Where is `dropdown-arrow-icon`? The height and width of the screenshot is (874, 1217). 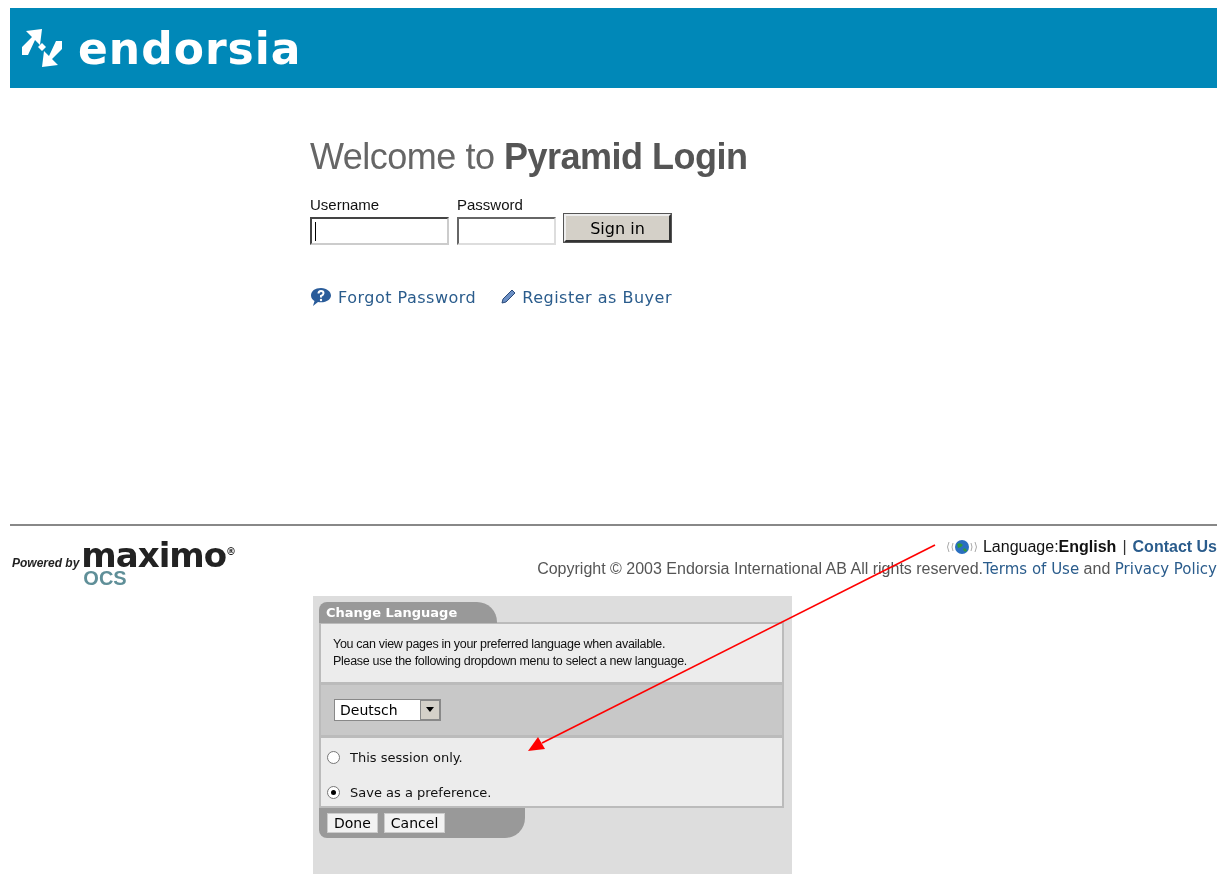
dropdown-arrow-icon is located at coordinates (430, 710).